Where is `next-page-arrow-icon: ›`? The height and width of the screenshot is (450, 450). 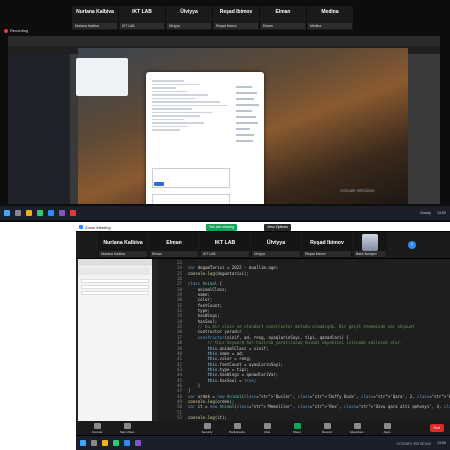 next-page-arrow-icon: › is located at coordinates (412, 245).